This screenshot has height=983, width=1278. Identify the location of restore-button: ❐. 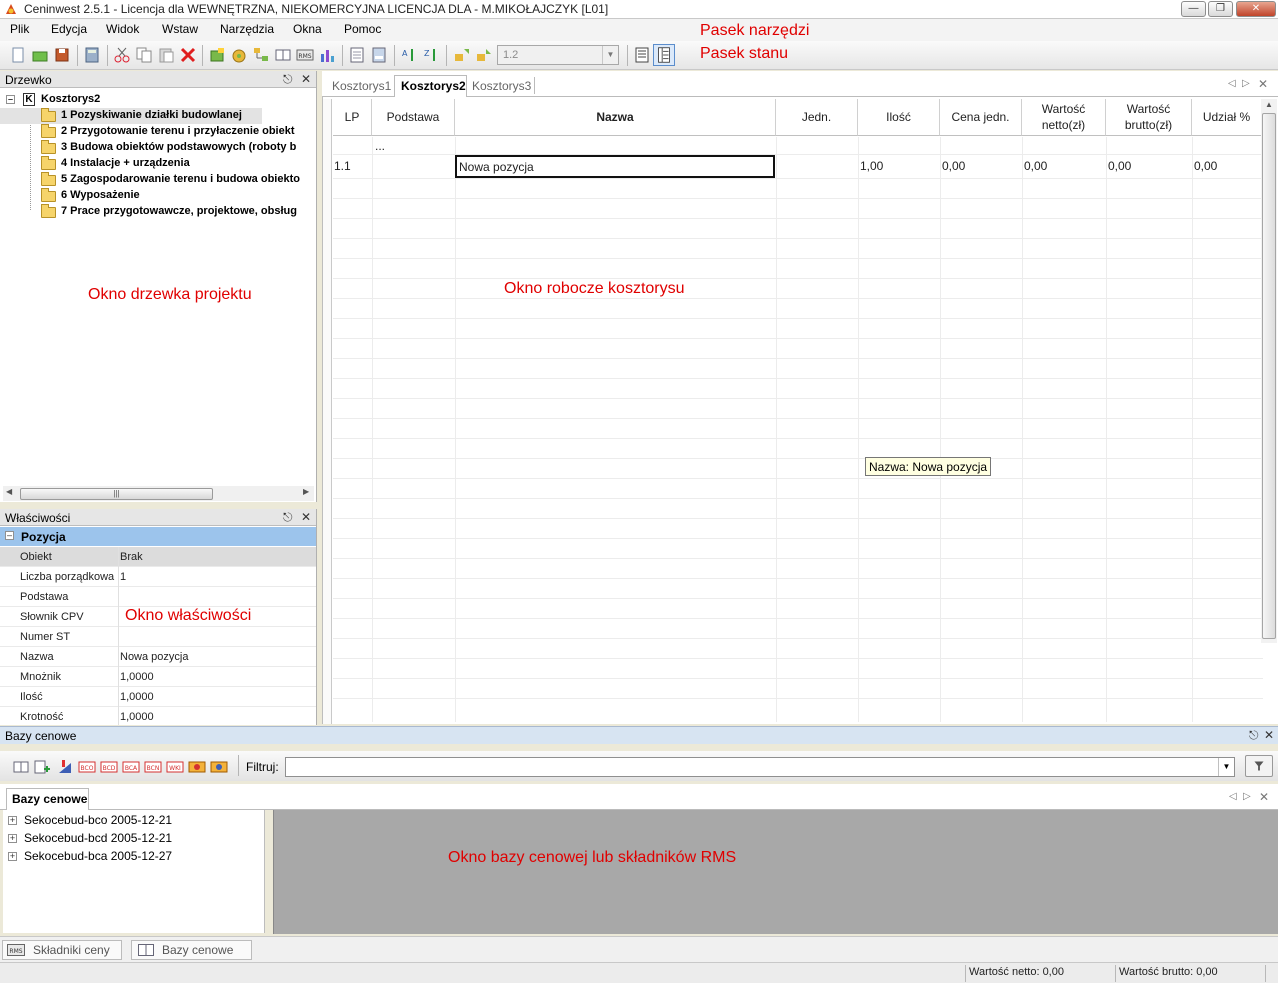
(1220, 9).